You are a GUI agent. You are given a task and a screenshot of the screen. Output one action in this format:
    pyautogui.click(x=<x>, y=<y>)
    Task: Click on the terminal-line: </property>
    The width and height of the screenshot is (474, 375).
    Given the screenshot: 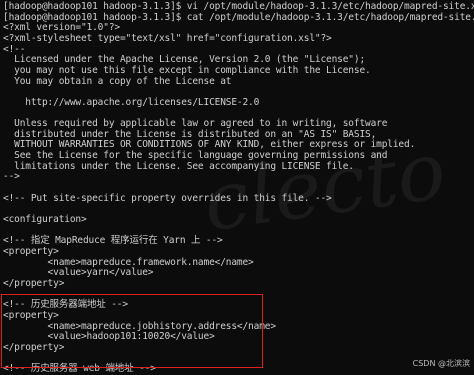 What is the action you would take?
    pyautogui.click(x=34, y=283)
    